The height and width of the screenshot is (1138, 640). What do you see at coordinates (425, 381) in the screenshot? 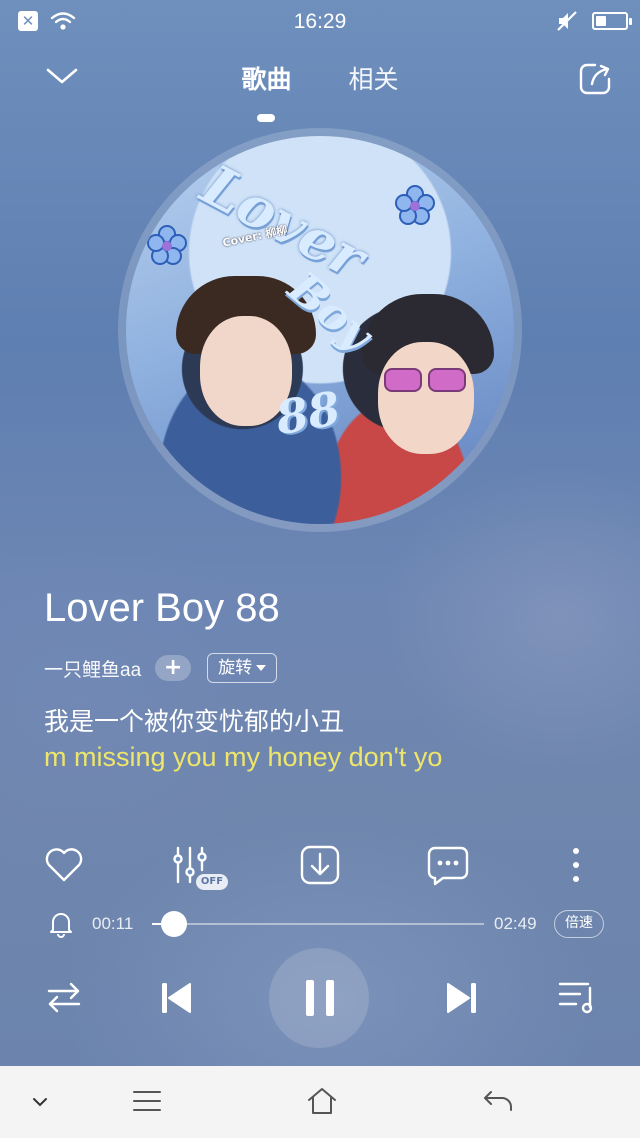
I see `cover-sunglasses` at bounding box center [425, 381].